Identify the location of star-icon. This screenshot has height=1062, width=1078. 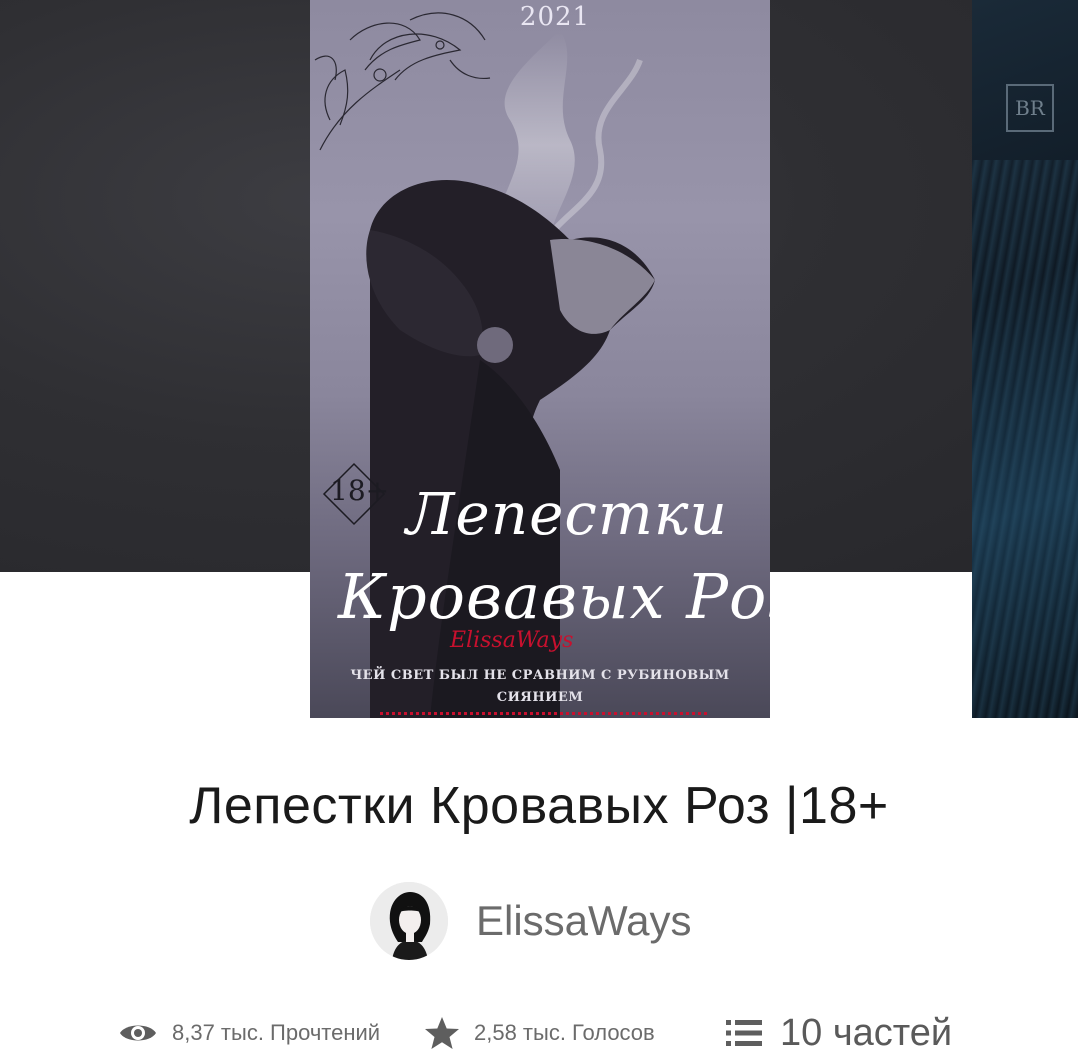
(442, 1033).